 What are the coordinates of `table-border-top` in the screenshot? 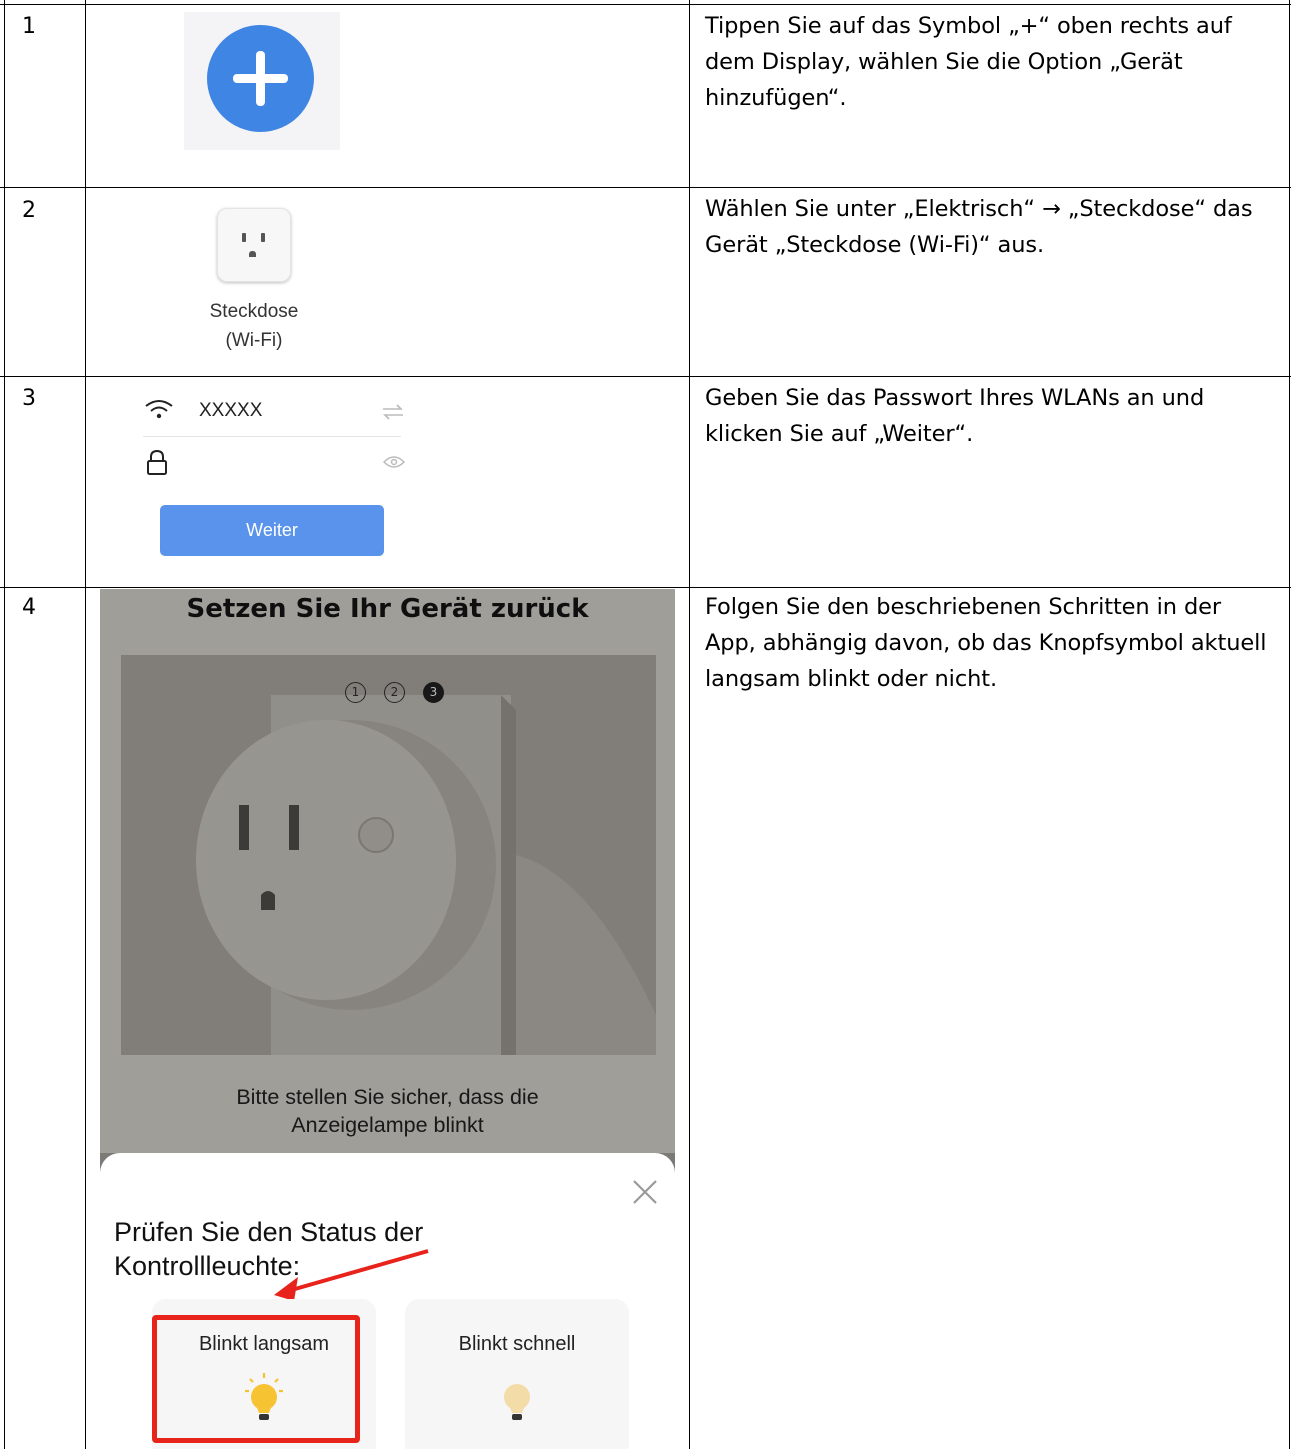 It's located at (645, 4).